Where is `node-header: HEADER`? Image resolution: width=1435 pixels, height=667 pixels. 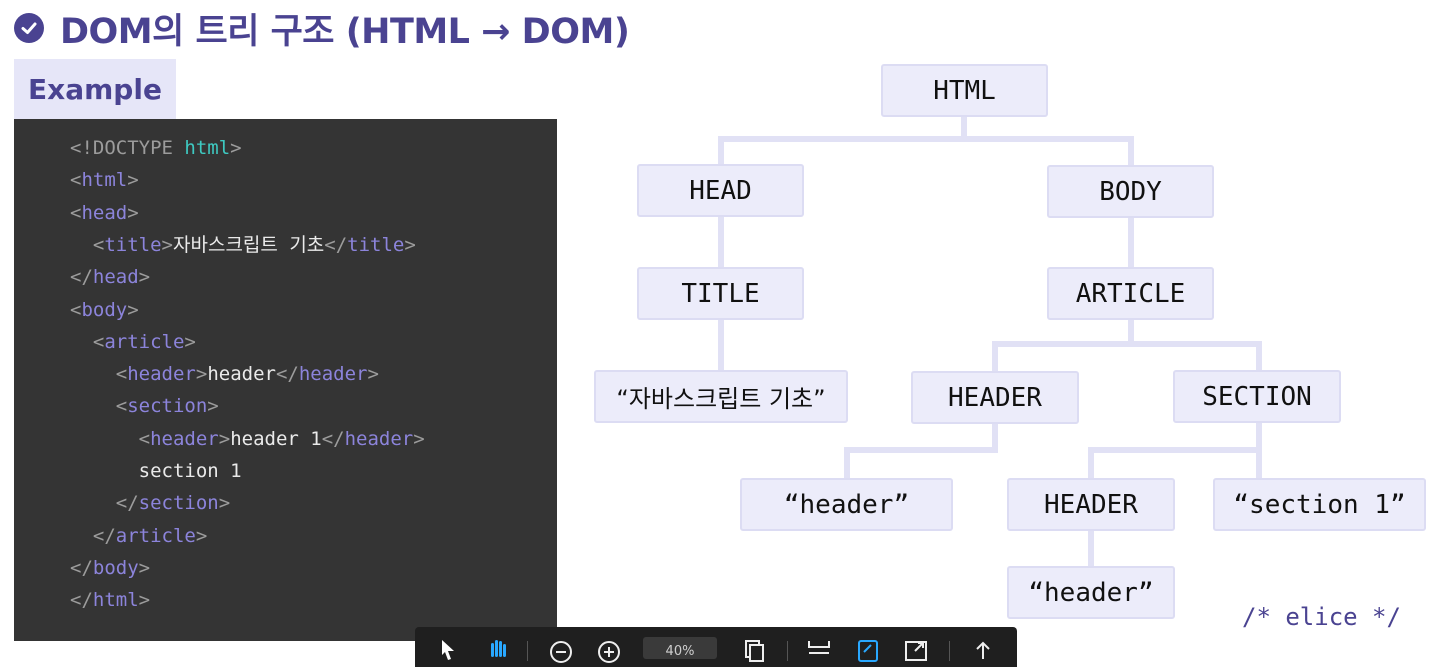
node-header: HEADER is located at coordinates (995, 397).